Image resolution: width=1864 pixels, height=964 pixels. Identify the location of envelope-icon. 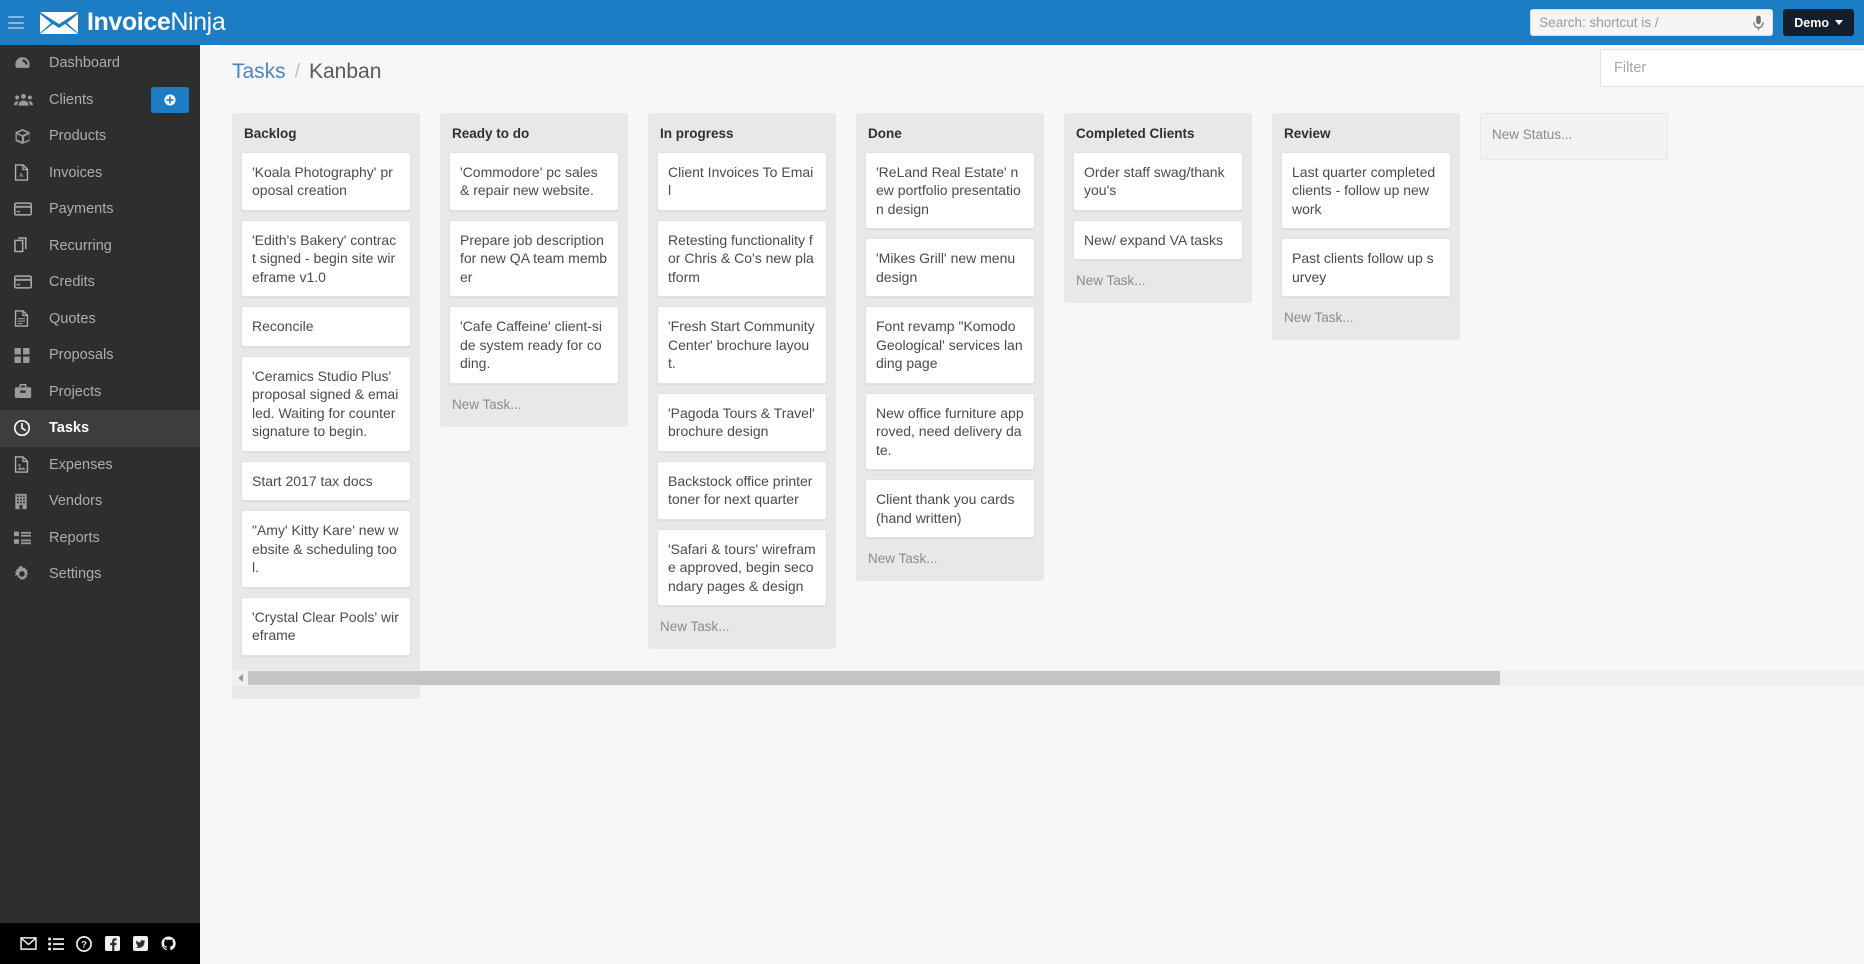
(28, 943).